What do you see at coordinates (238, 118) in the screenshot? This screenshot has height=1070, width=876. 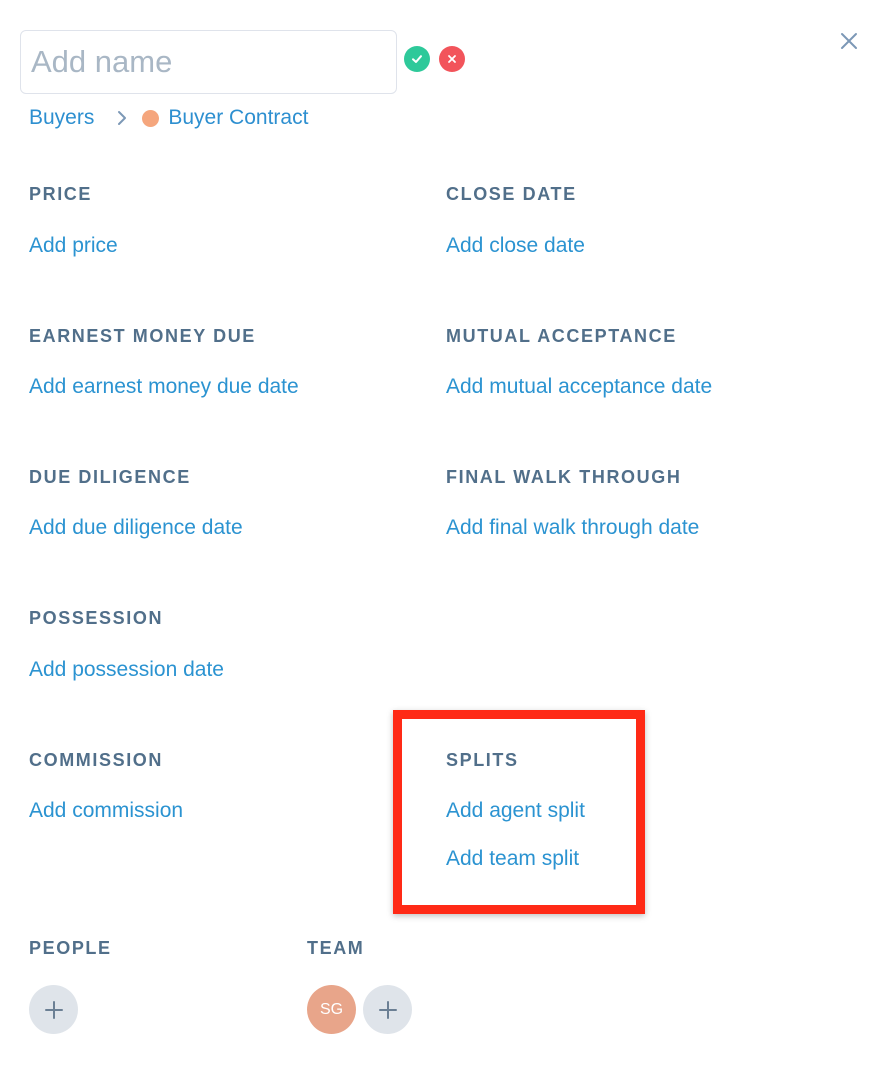 I see `breadcrumb-stage-link: Buyer Contract` at bounding box center [238, 118].